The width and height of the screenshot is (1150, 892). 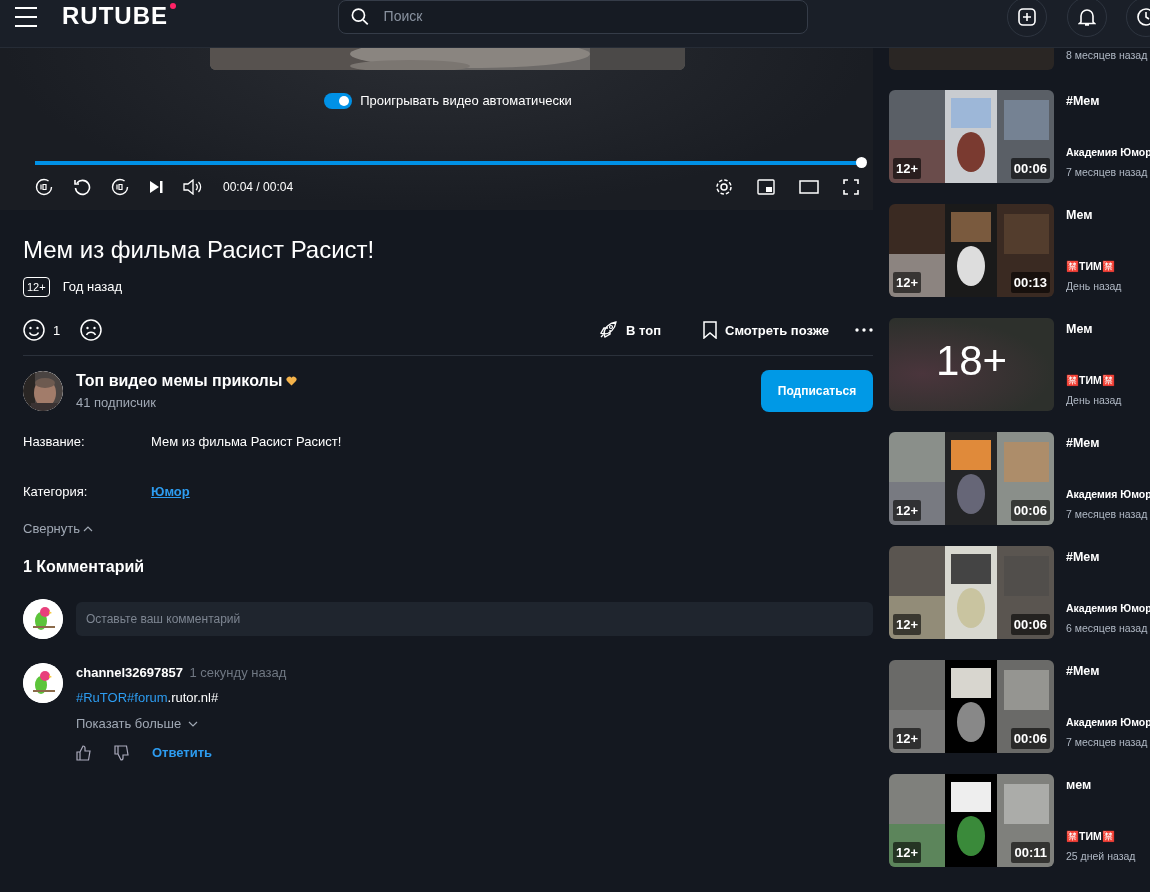 I want to click on chevron-down-icon, so click(x=192, y=723).